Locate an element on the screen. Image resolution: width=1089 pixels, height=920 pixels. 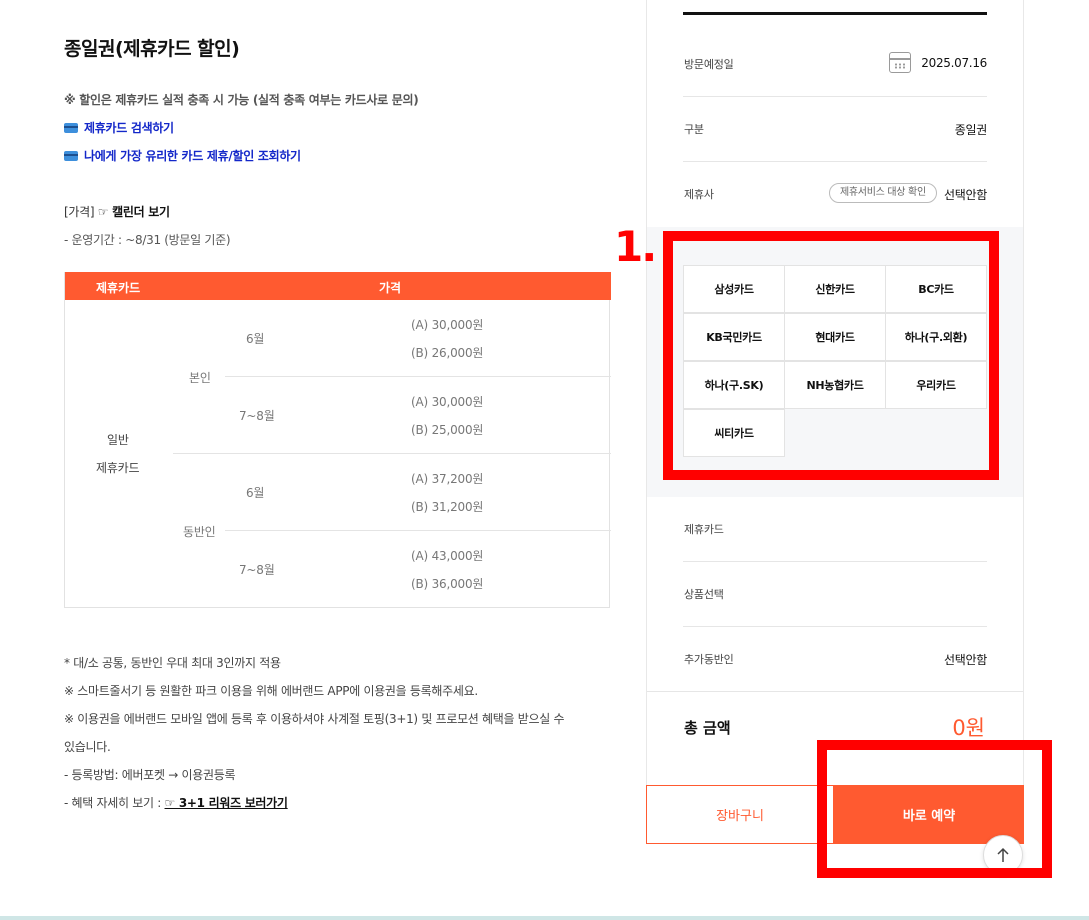
card-compare-link: 나에게 가장 유리한 카드 제휴/할인 조회하기 is located at coordinates (182, 155).